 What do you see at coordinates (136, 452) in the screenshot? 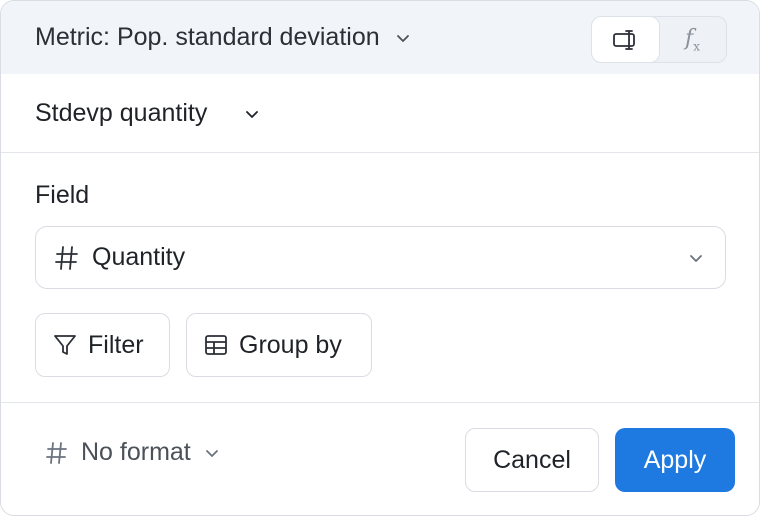
I see `format-label: No format` at bounding box center [136, 452].